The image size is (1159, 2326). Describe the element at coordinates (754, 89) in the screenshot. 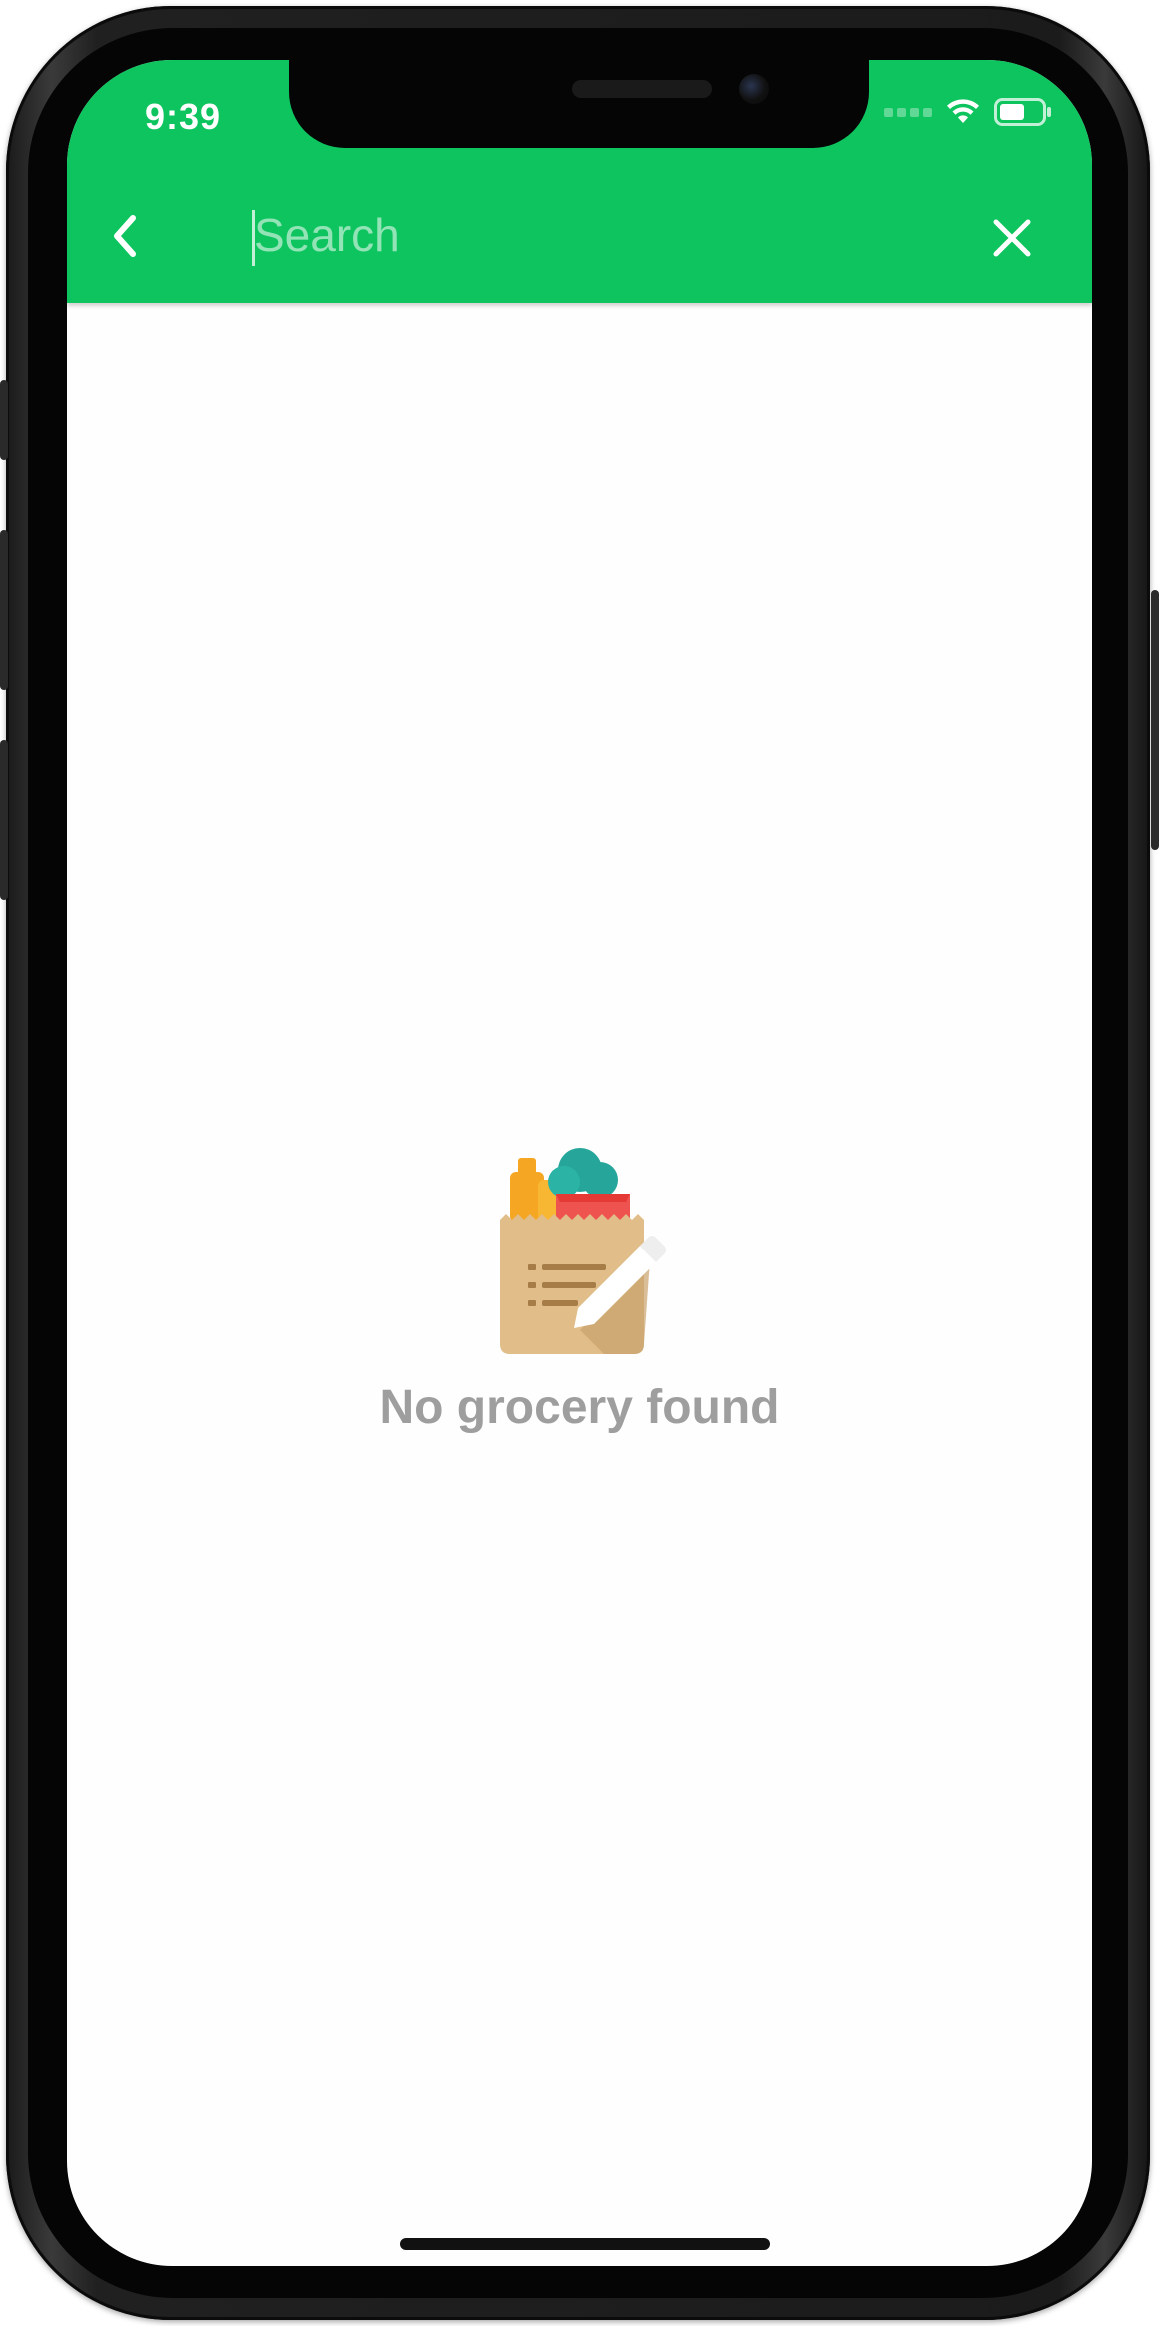

I see `front-camera` at that location.